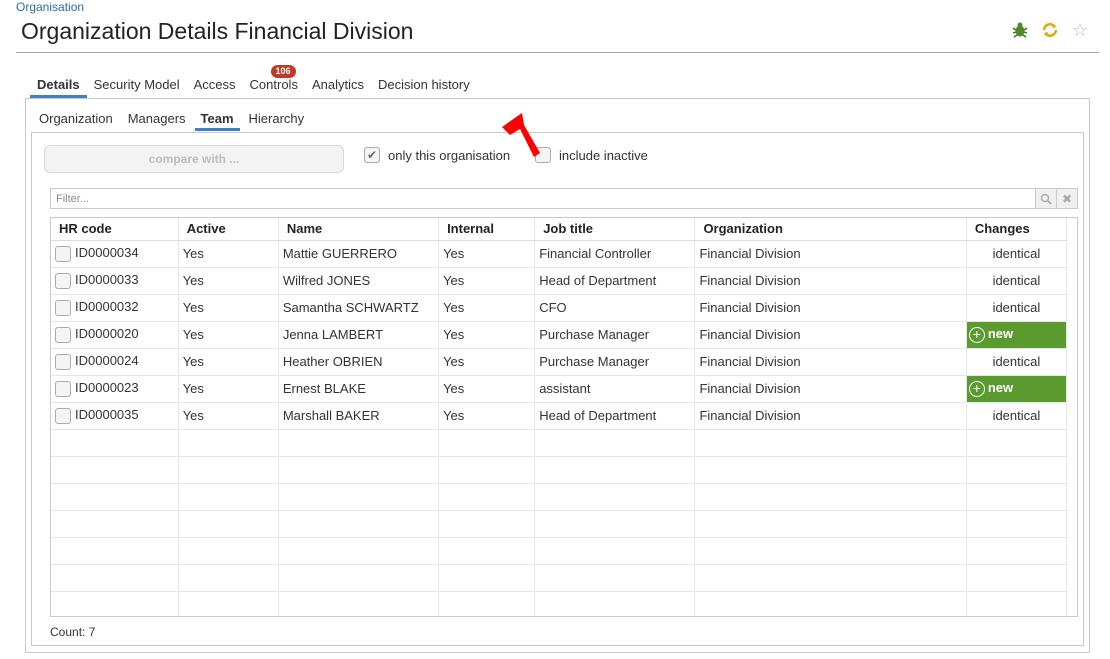  I want to click on header-actions: ☆, so click(1050, 30).